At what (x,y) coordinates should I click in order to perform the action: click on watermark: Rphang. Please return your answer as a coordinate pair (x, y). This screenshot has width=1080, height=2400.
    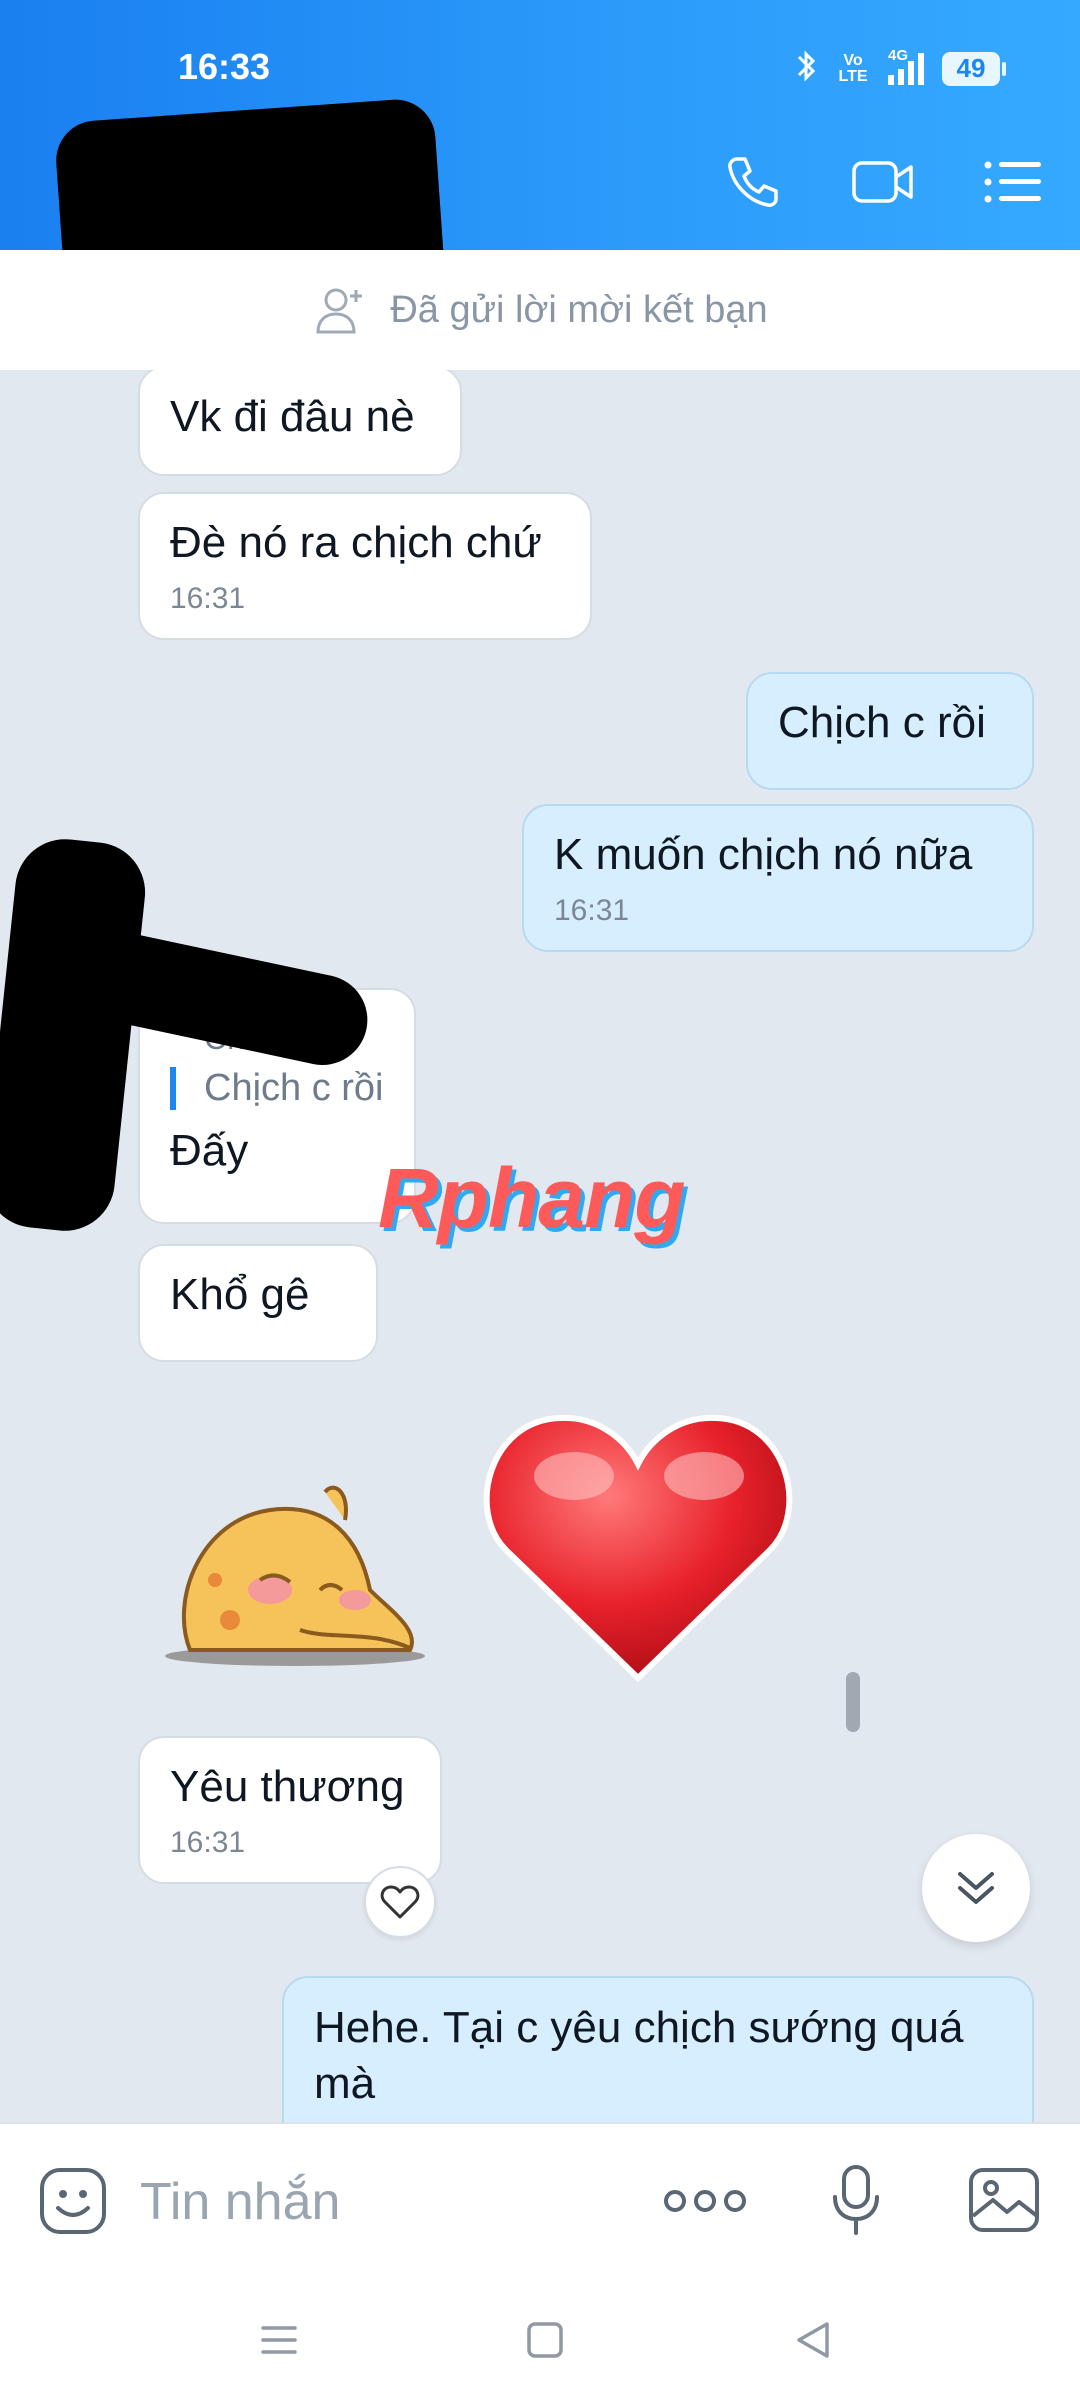
    Looking at the image, I should click on (532, 1198).